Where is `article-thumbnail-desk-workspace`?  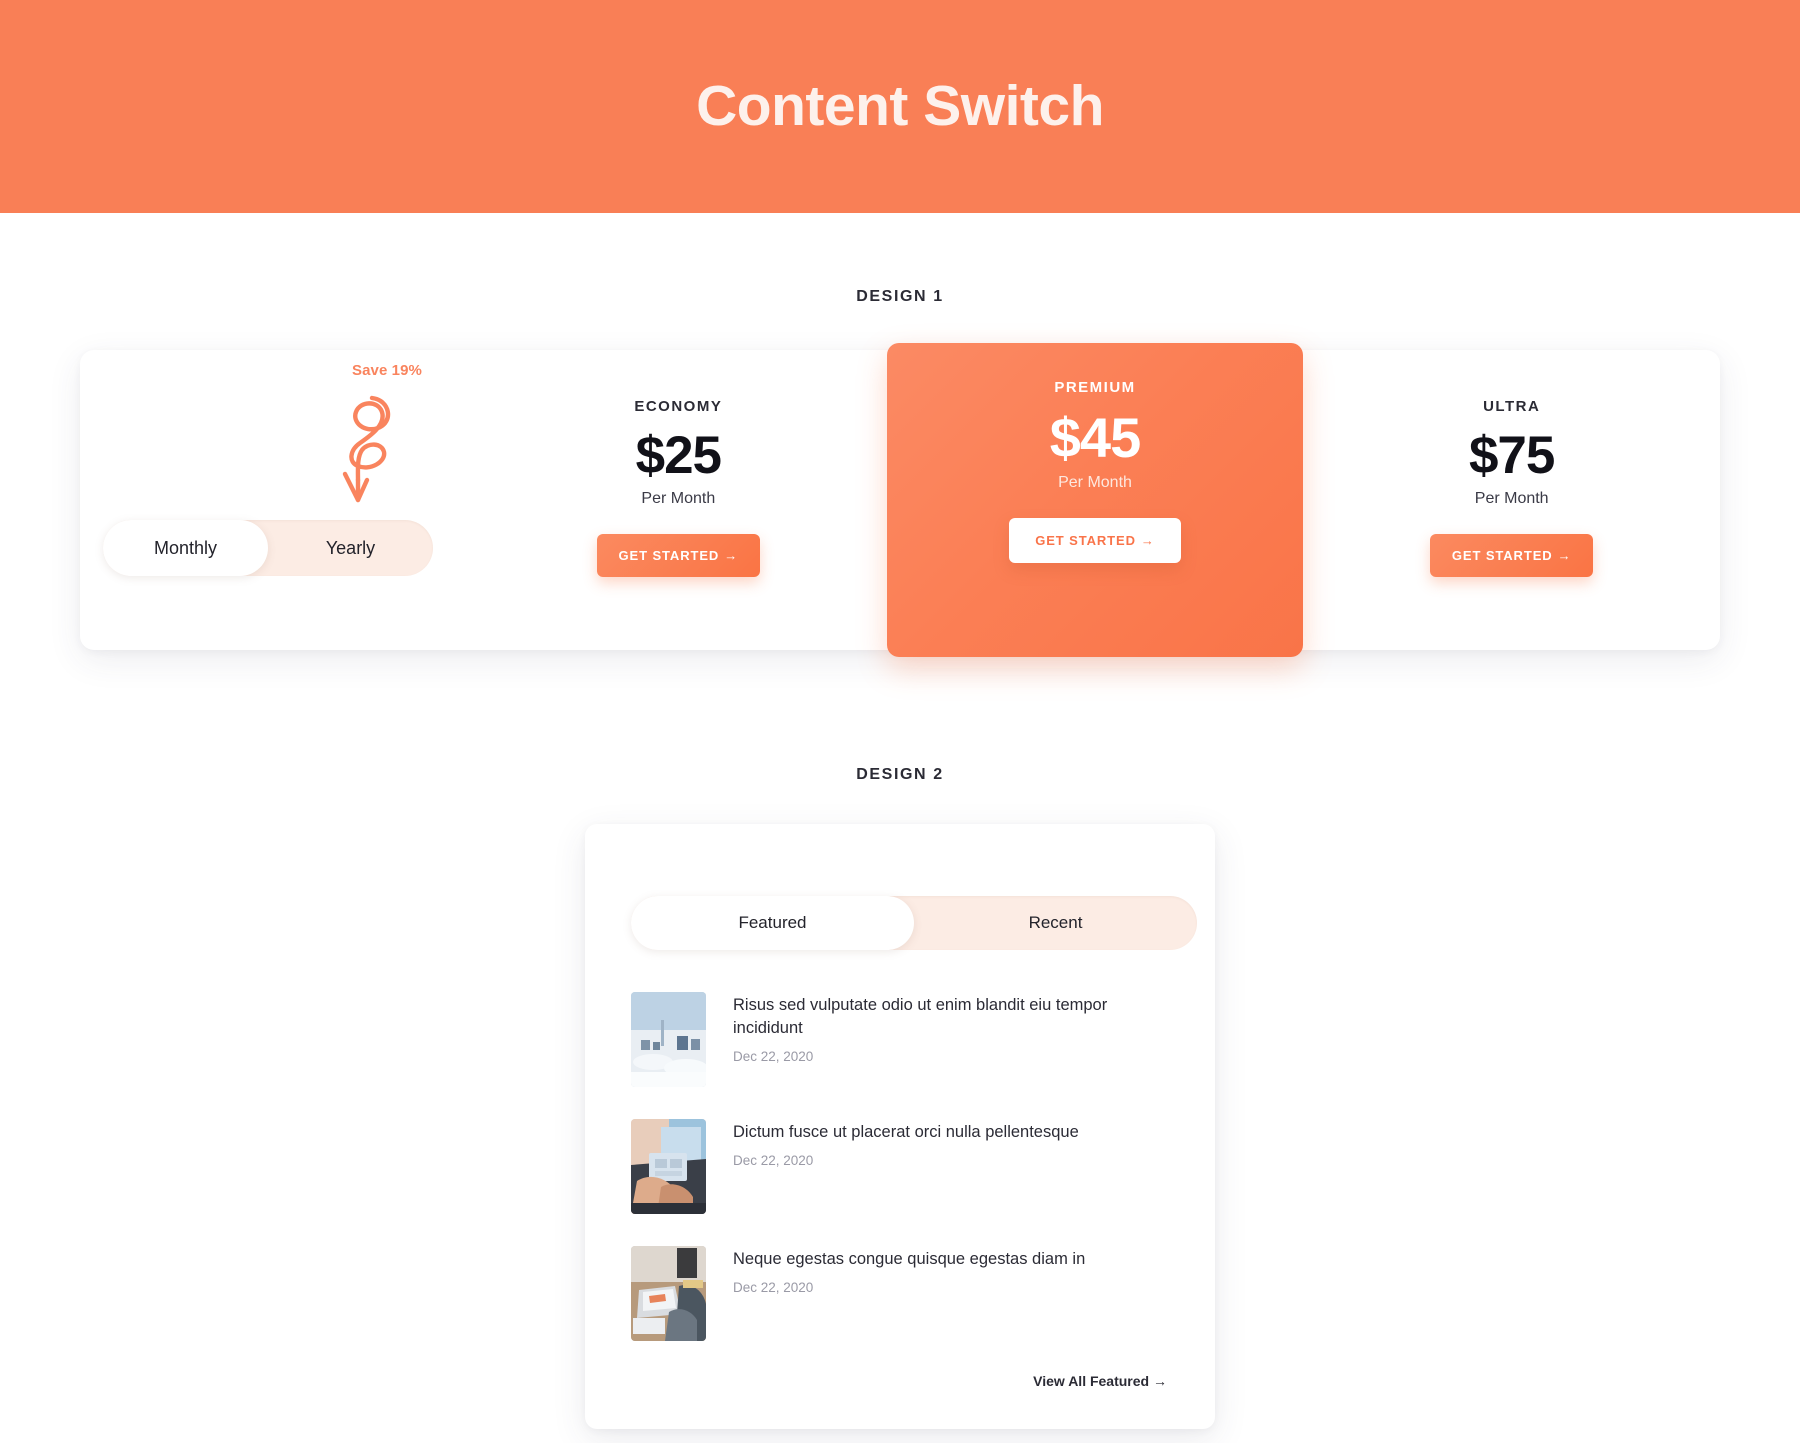 article-thumbnail-desk-workspace is located at coordinates (668, 1293).